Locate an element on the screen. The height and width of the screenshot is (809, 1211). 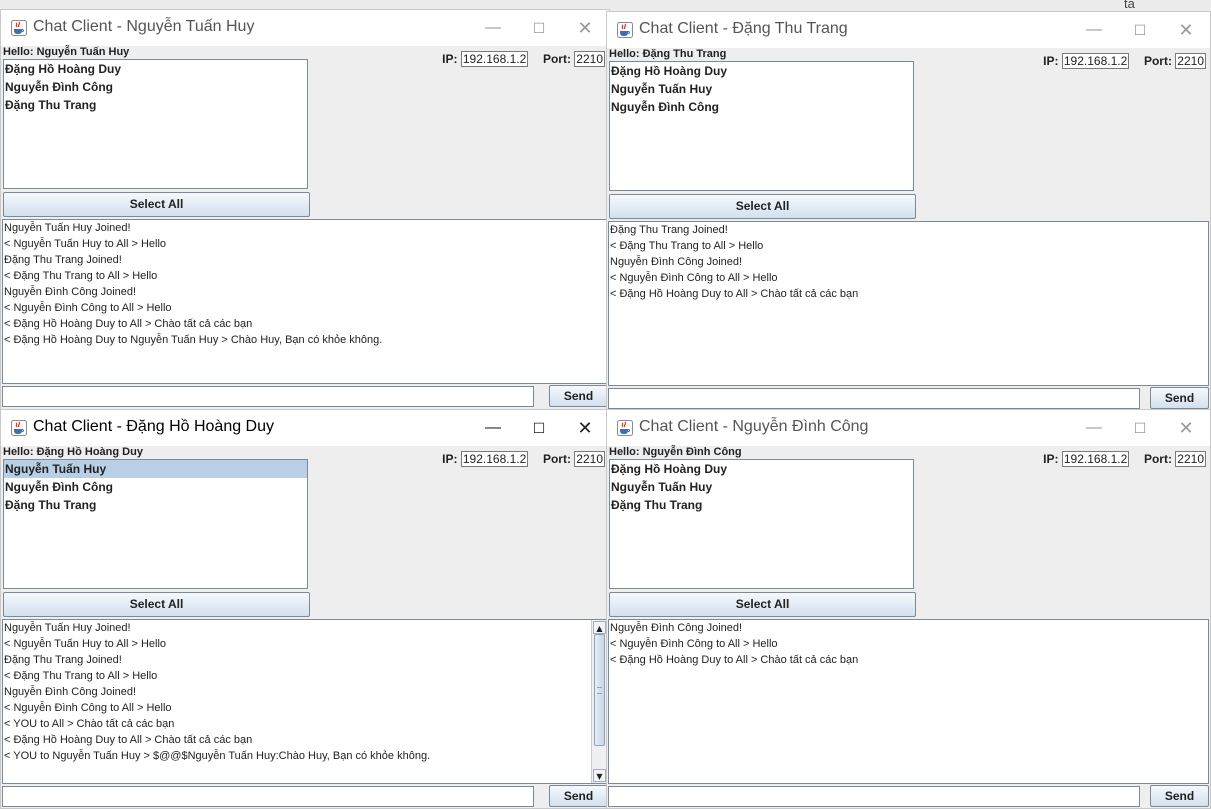
scroll-down-icon: ▼ is located at coordinates (599, 775).